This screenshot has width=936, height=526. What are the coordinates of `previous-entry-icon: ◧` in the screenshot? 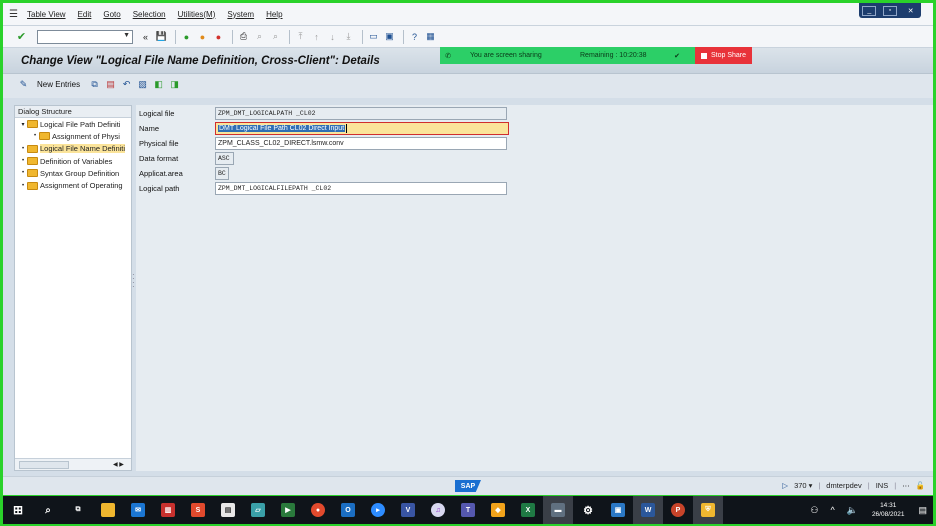 It's located at (158, 84).